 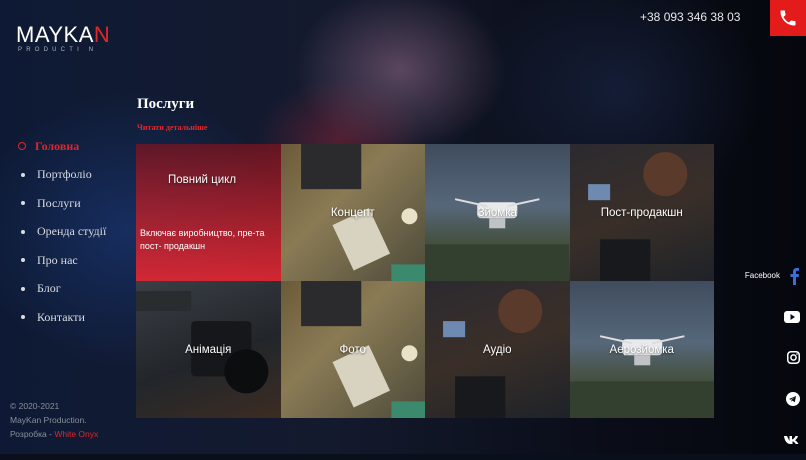 I want to click on service-tile-animation: Анімація, so click(x=208, y=349).